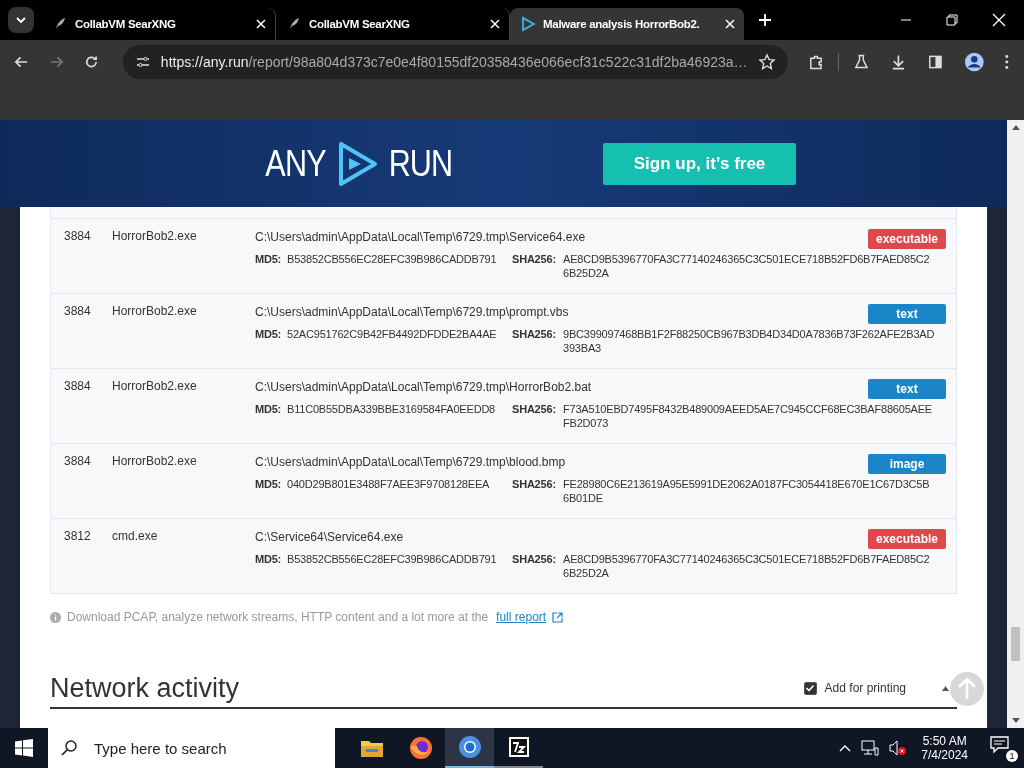 This screenshot has height=768, width=1024. I want to click on chevron-up-icon, so click(845, 748).